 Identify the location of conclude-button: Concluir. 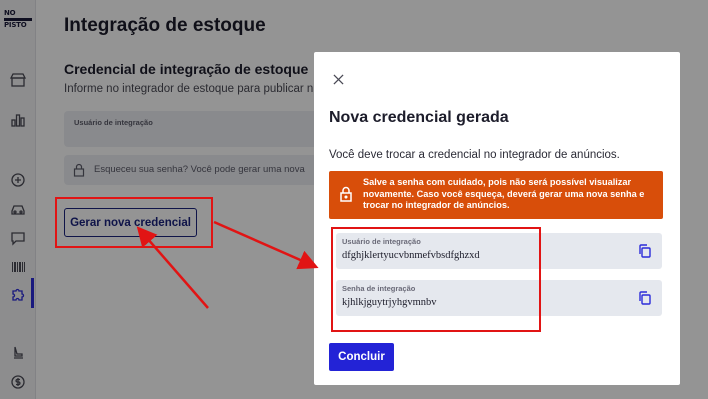
(361, 357).